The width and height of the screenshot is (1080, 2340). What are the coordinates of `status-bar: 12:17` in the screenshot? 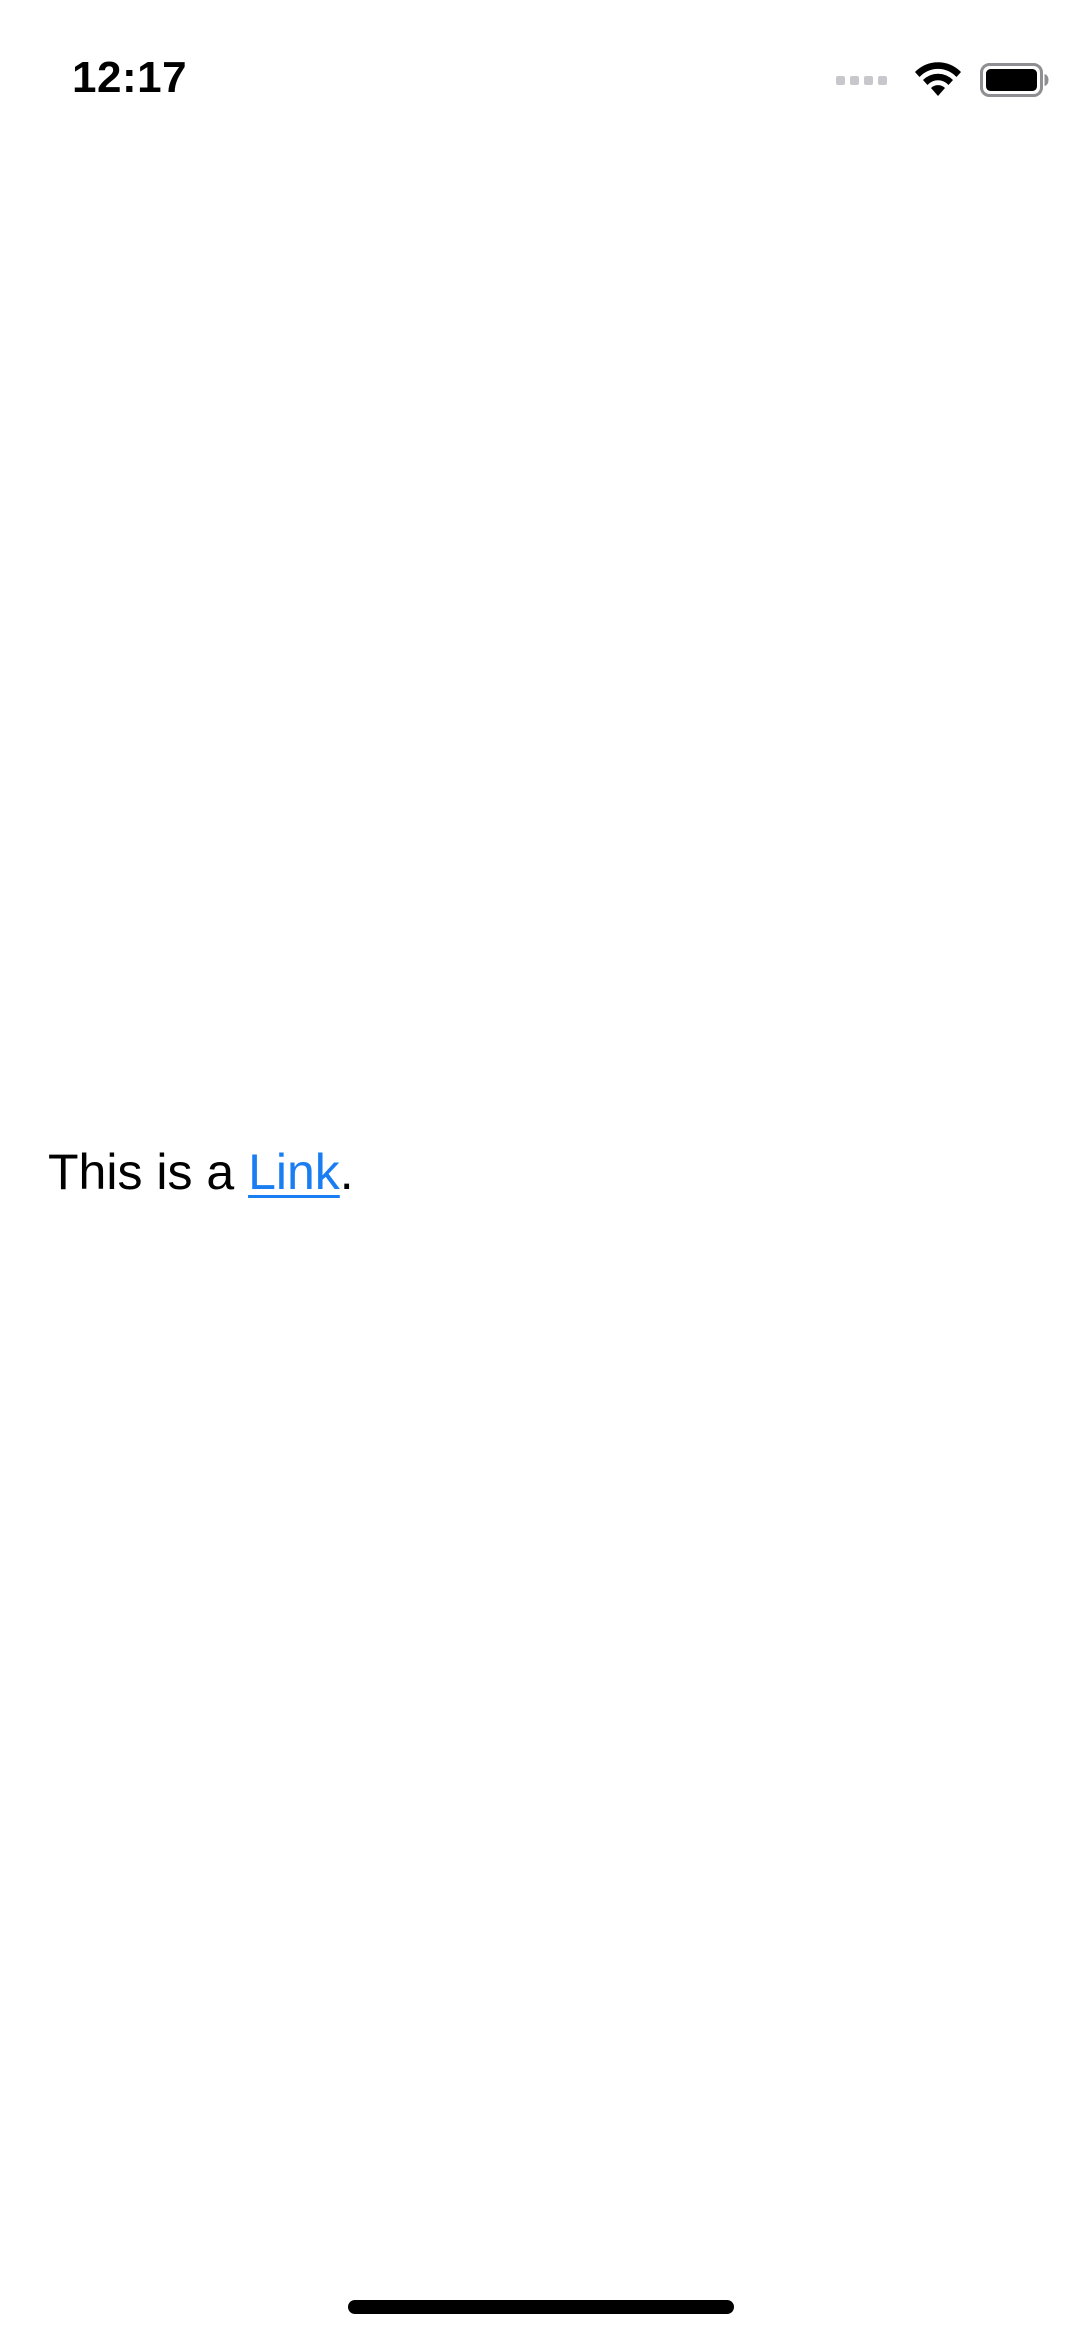 It's located at (540, 75).